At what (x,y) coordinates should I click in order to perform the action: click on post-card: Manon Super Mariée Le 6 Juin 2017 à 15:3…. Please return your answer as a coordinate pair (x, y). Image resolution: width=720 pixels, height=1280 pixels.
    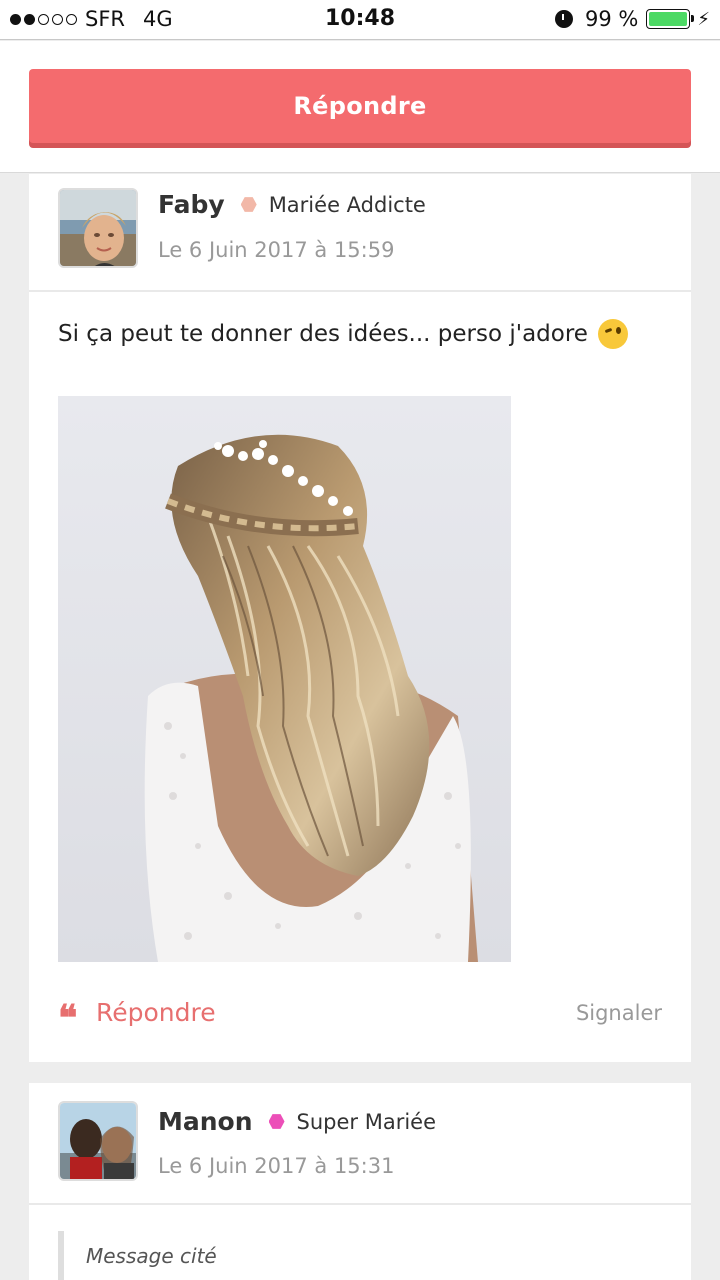
    Looking at the image, I should click on (360, 1181).